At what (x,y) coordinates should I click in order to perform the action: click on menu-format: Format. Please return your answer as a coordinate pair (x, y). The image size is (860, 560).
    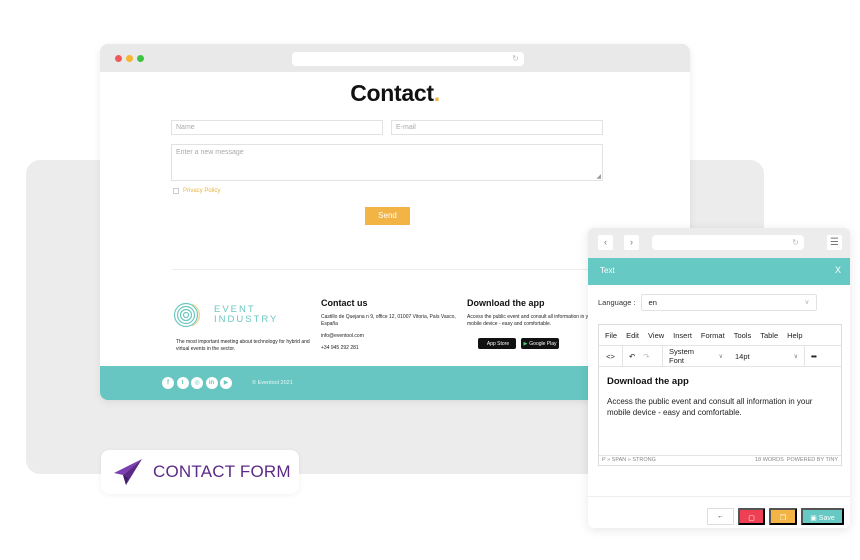
    Looking at the image, I should click on (713, 335).